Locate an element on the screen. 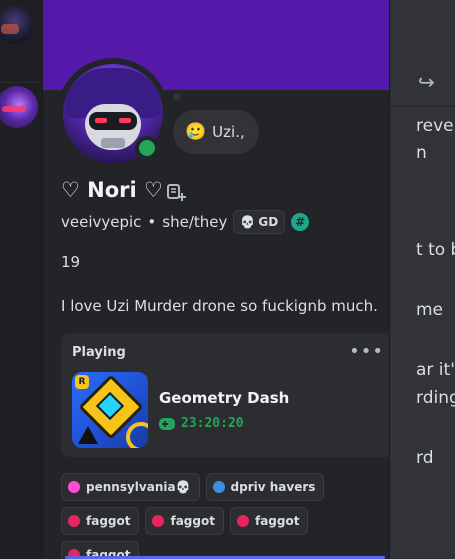 The image size is (455, 559). clan-tag-label: GD is located at coordinates (268, 222).